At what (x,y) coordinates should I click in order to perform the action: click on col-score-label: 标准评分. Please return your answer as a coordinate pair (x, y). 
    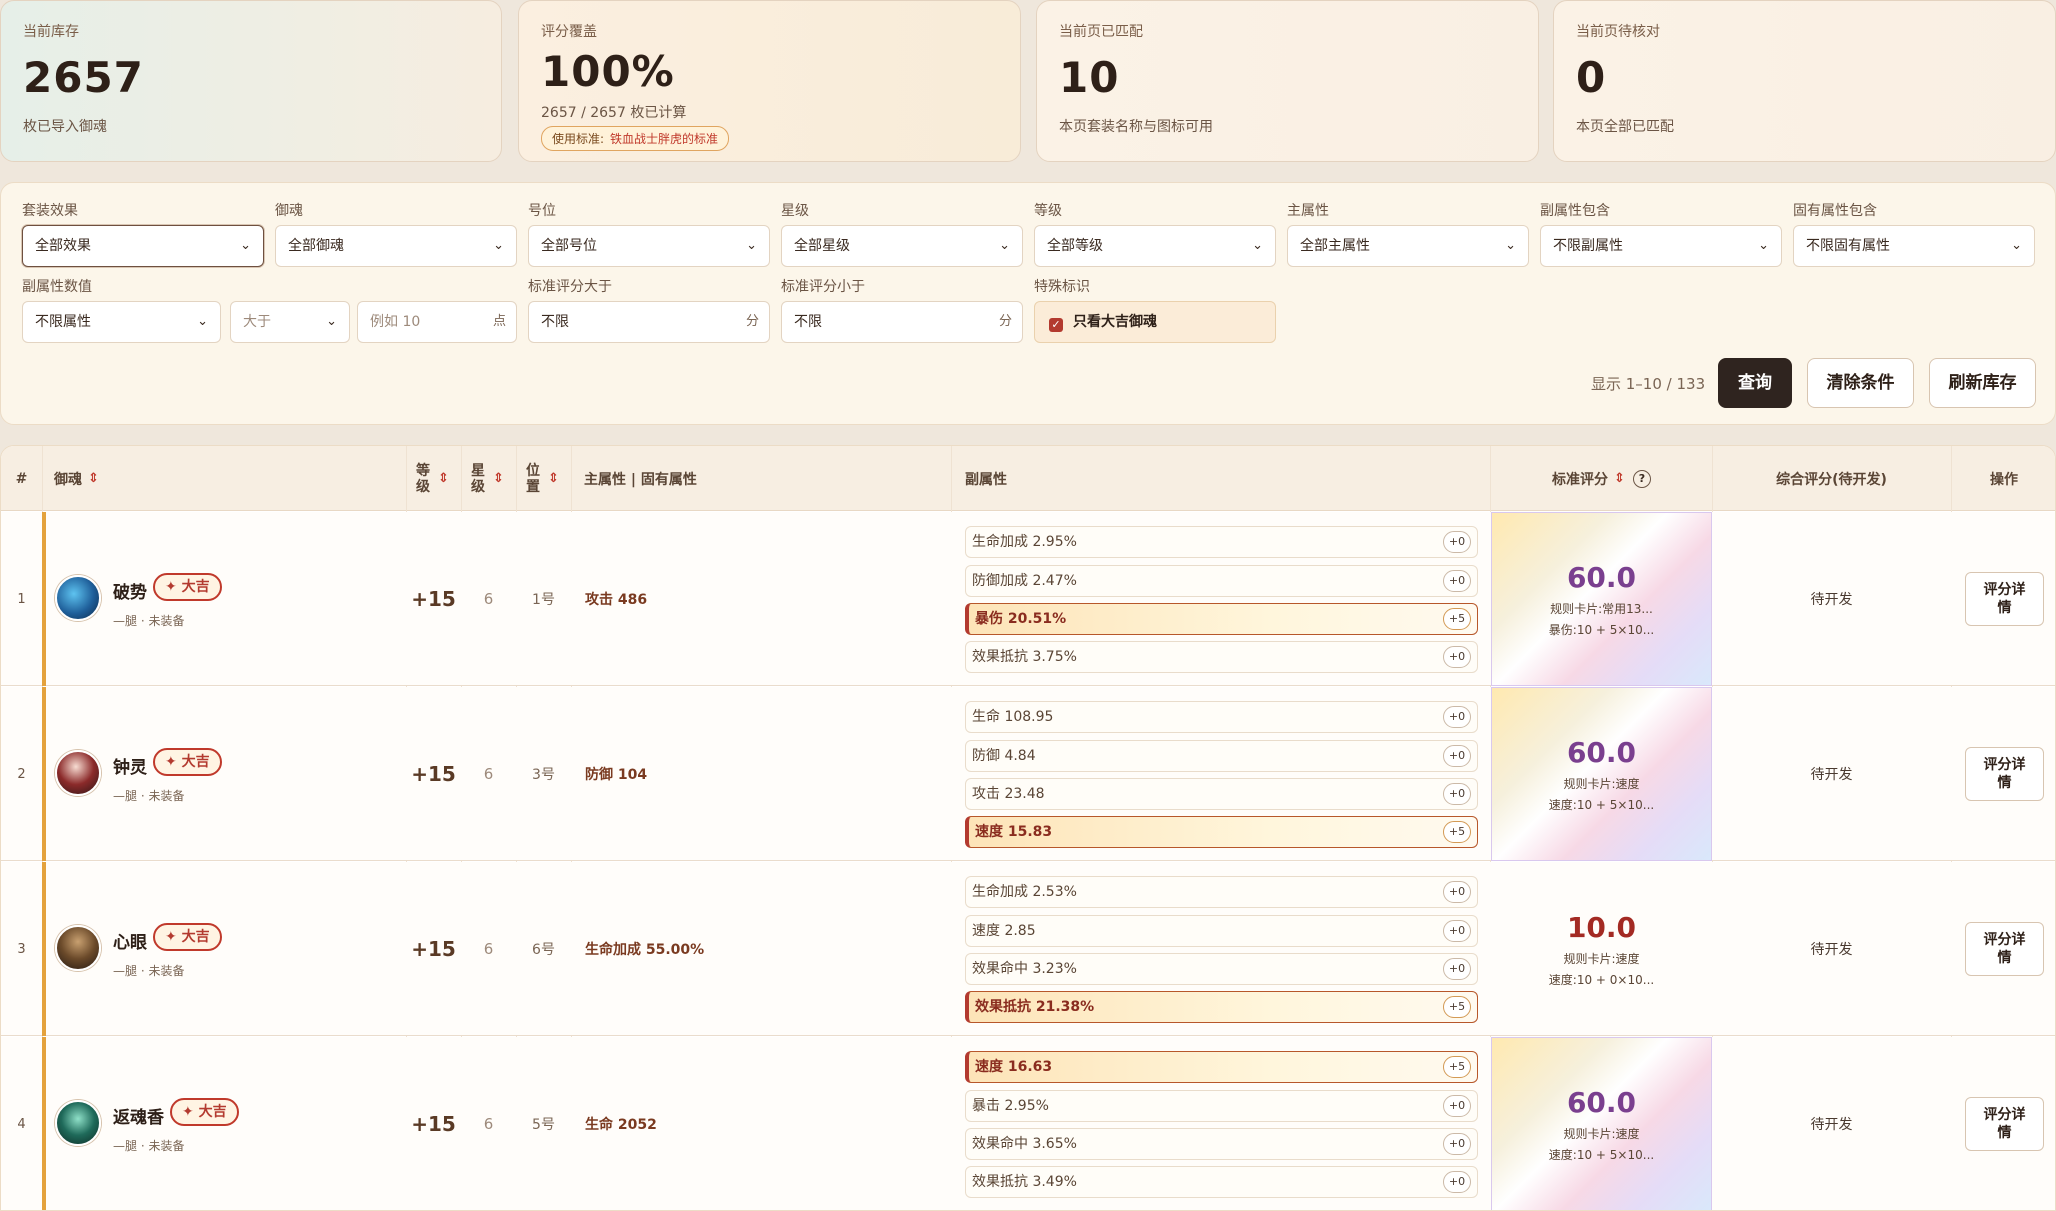
    Looking at the image, I should click on (1580, 479).